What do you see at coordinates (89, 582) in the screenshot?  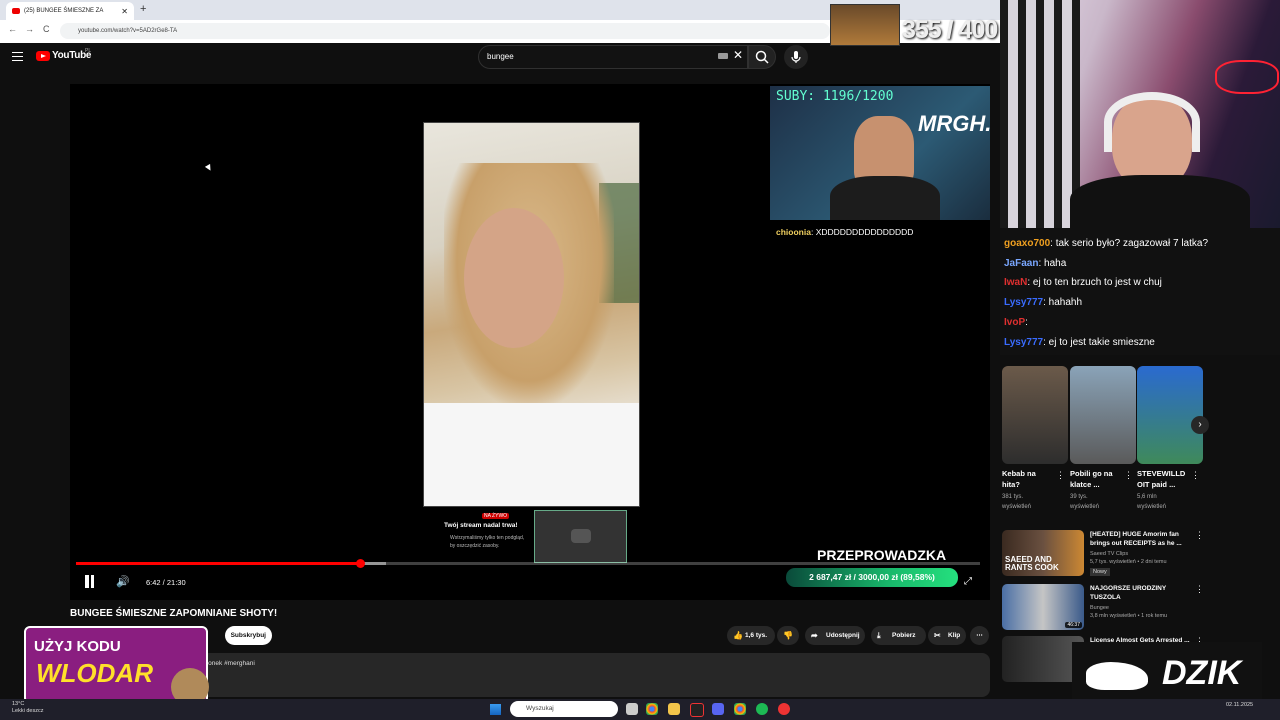 I see `pause-button` at bounding box center [89, 582].